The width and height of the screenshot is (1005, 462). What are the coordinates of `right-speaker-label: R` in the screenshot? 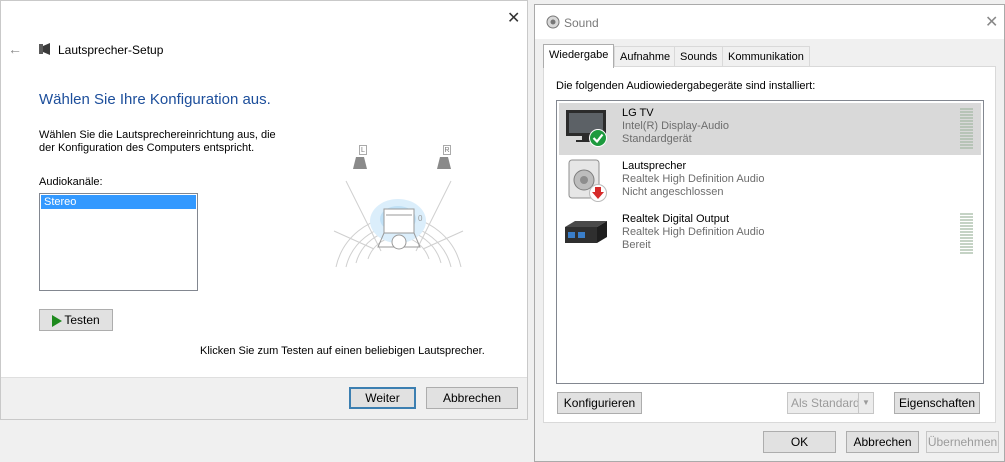 It's located at (447, 150).